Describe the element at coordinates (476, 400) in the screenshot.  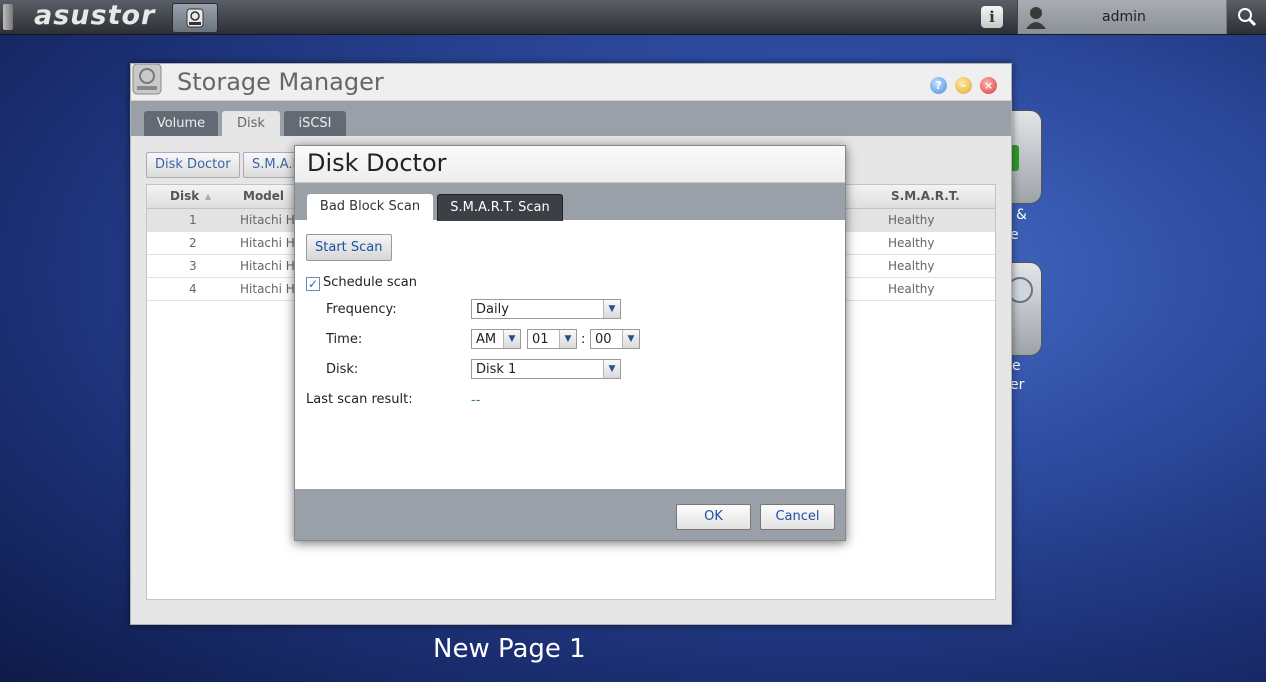
I see `last-scan-result-value: --` at that location.